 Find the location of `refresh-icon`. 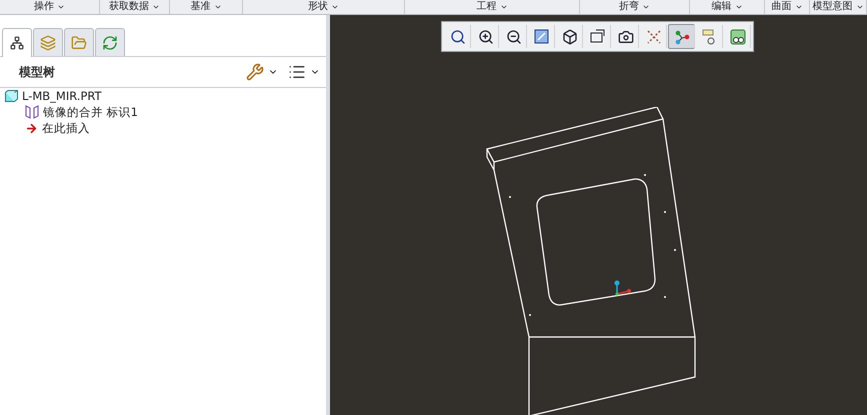

refresh-icon is located at coordinates (110, 42).